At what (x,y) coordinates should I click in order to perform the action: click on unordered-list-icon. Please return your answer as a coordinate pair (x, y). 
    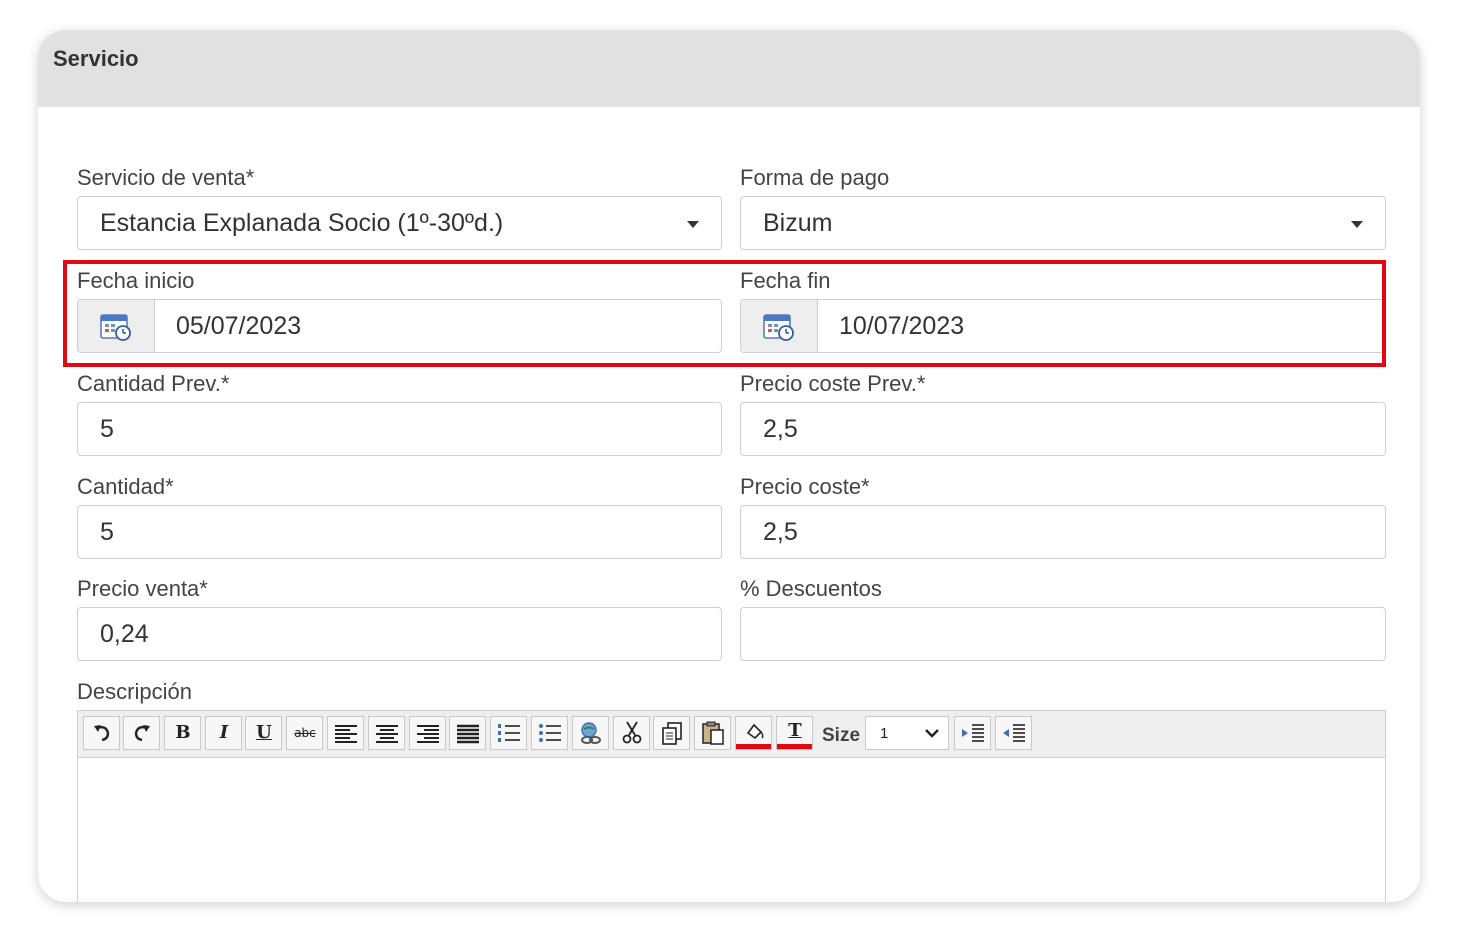
    Looking at the image, I should click on (550, 733).